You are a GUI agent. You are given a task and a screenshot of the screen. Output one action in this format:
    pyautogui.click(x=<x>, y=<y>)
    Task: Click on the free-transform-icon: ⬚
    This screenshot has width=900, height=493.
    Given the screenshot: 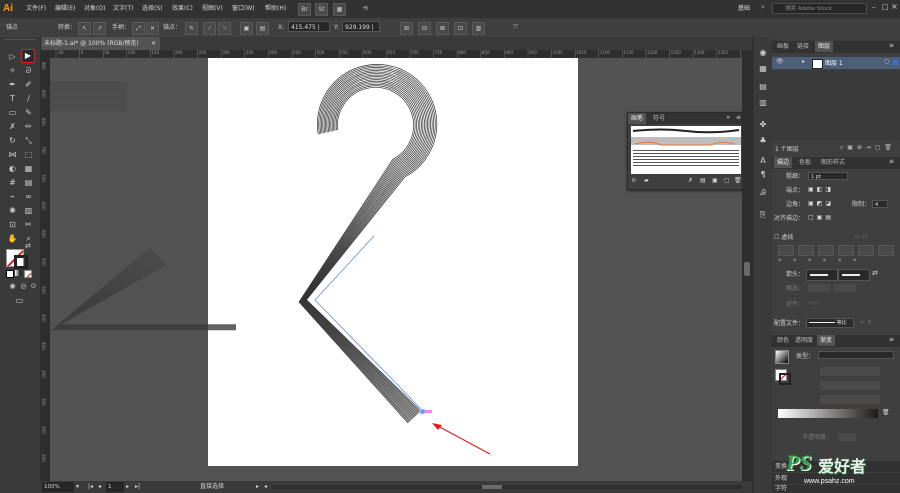 What is the action you would take?
    pyautogui.click(x=28, y=154)
    